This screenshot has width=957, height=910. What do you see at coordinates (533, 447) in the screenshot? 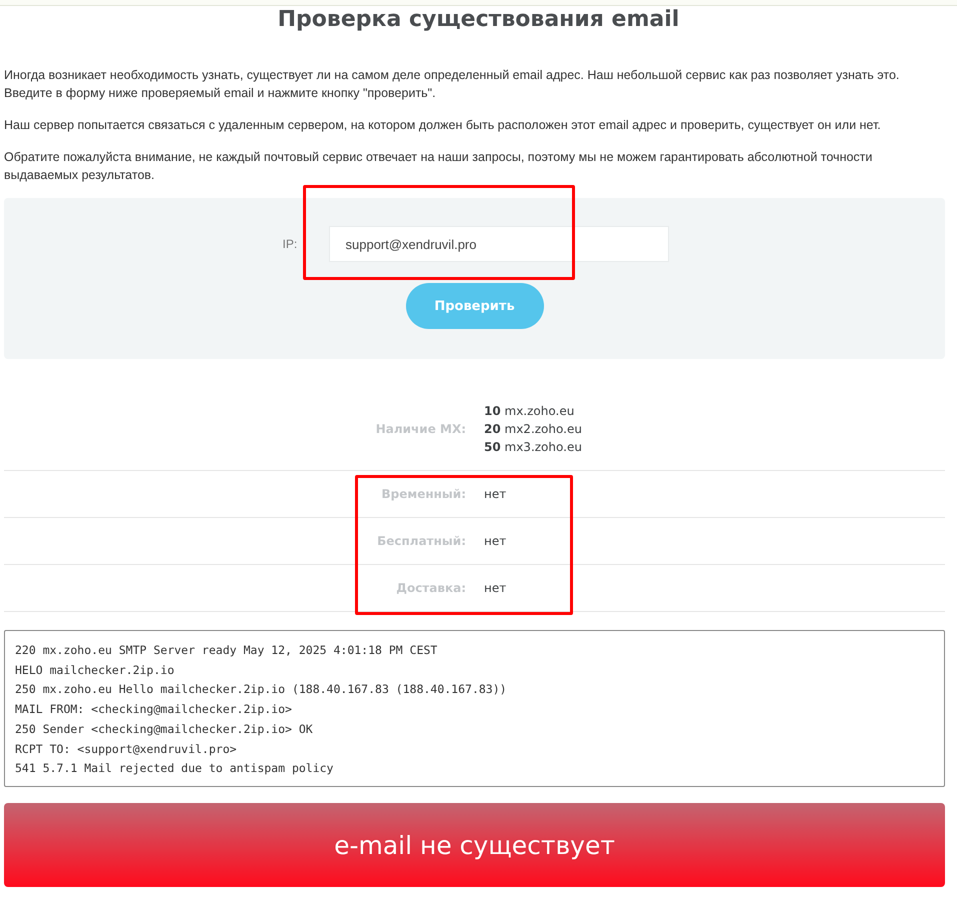
I see `result-value: 50 mx3.zoho.eu` at bounding box center [533, 447].